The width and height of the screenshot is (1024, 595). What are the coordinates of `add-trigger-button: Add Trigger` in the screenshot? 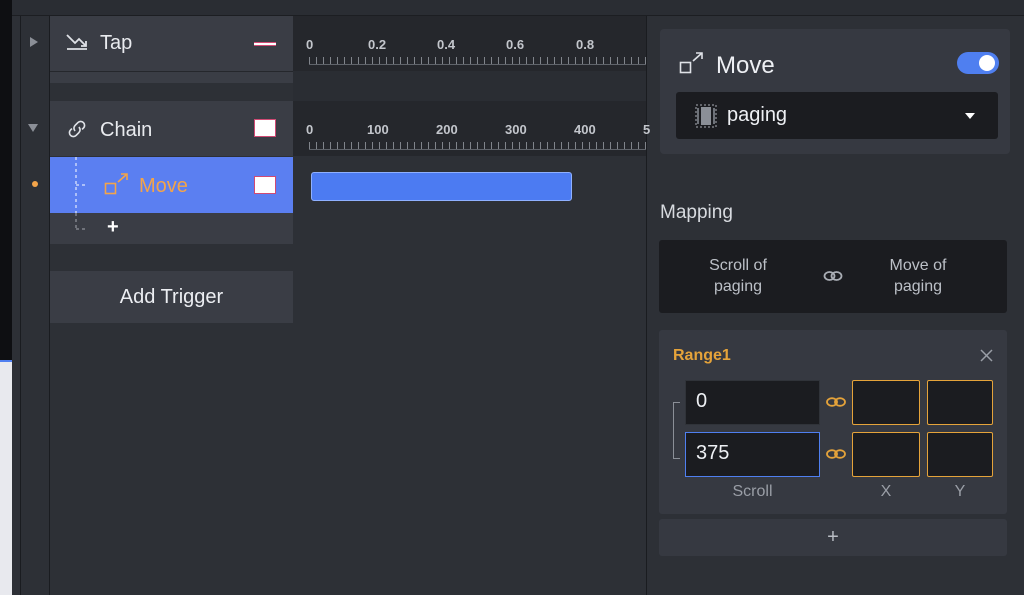 It's located at (171, 297).